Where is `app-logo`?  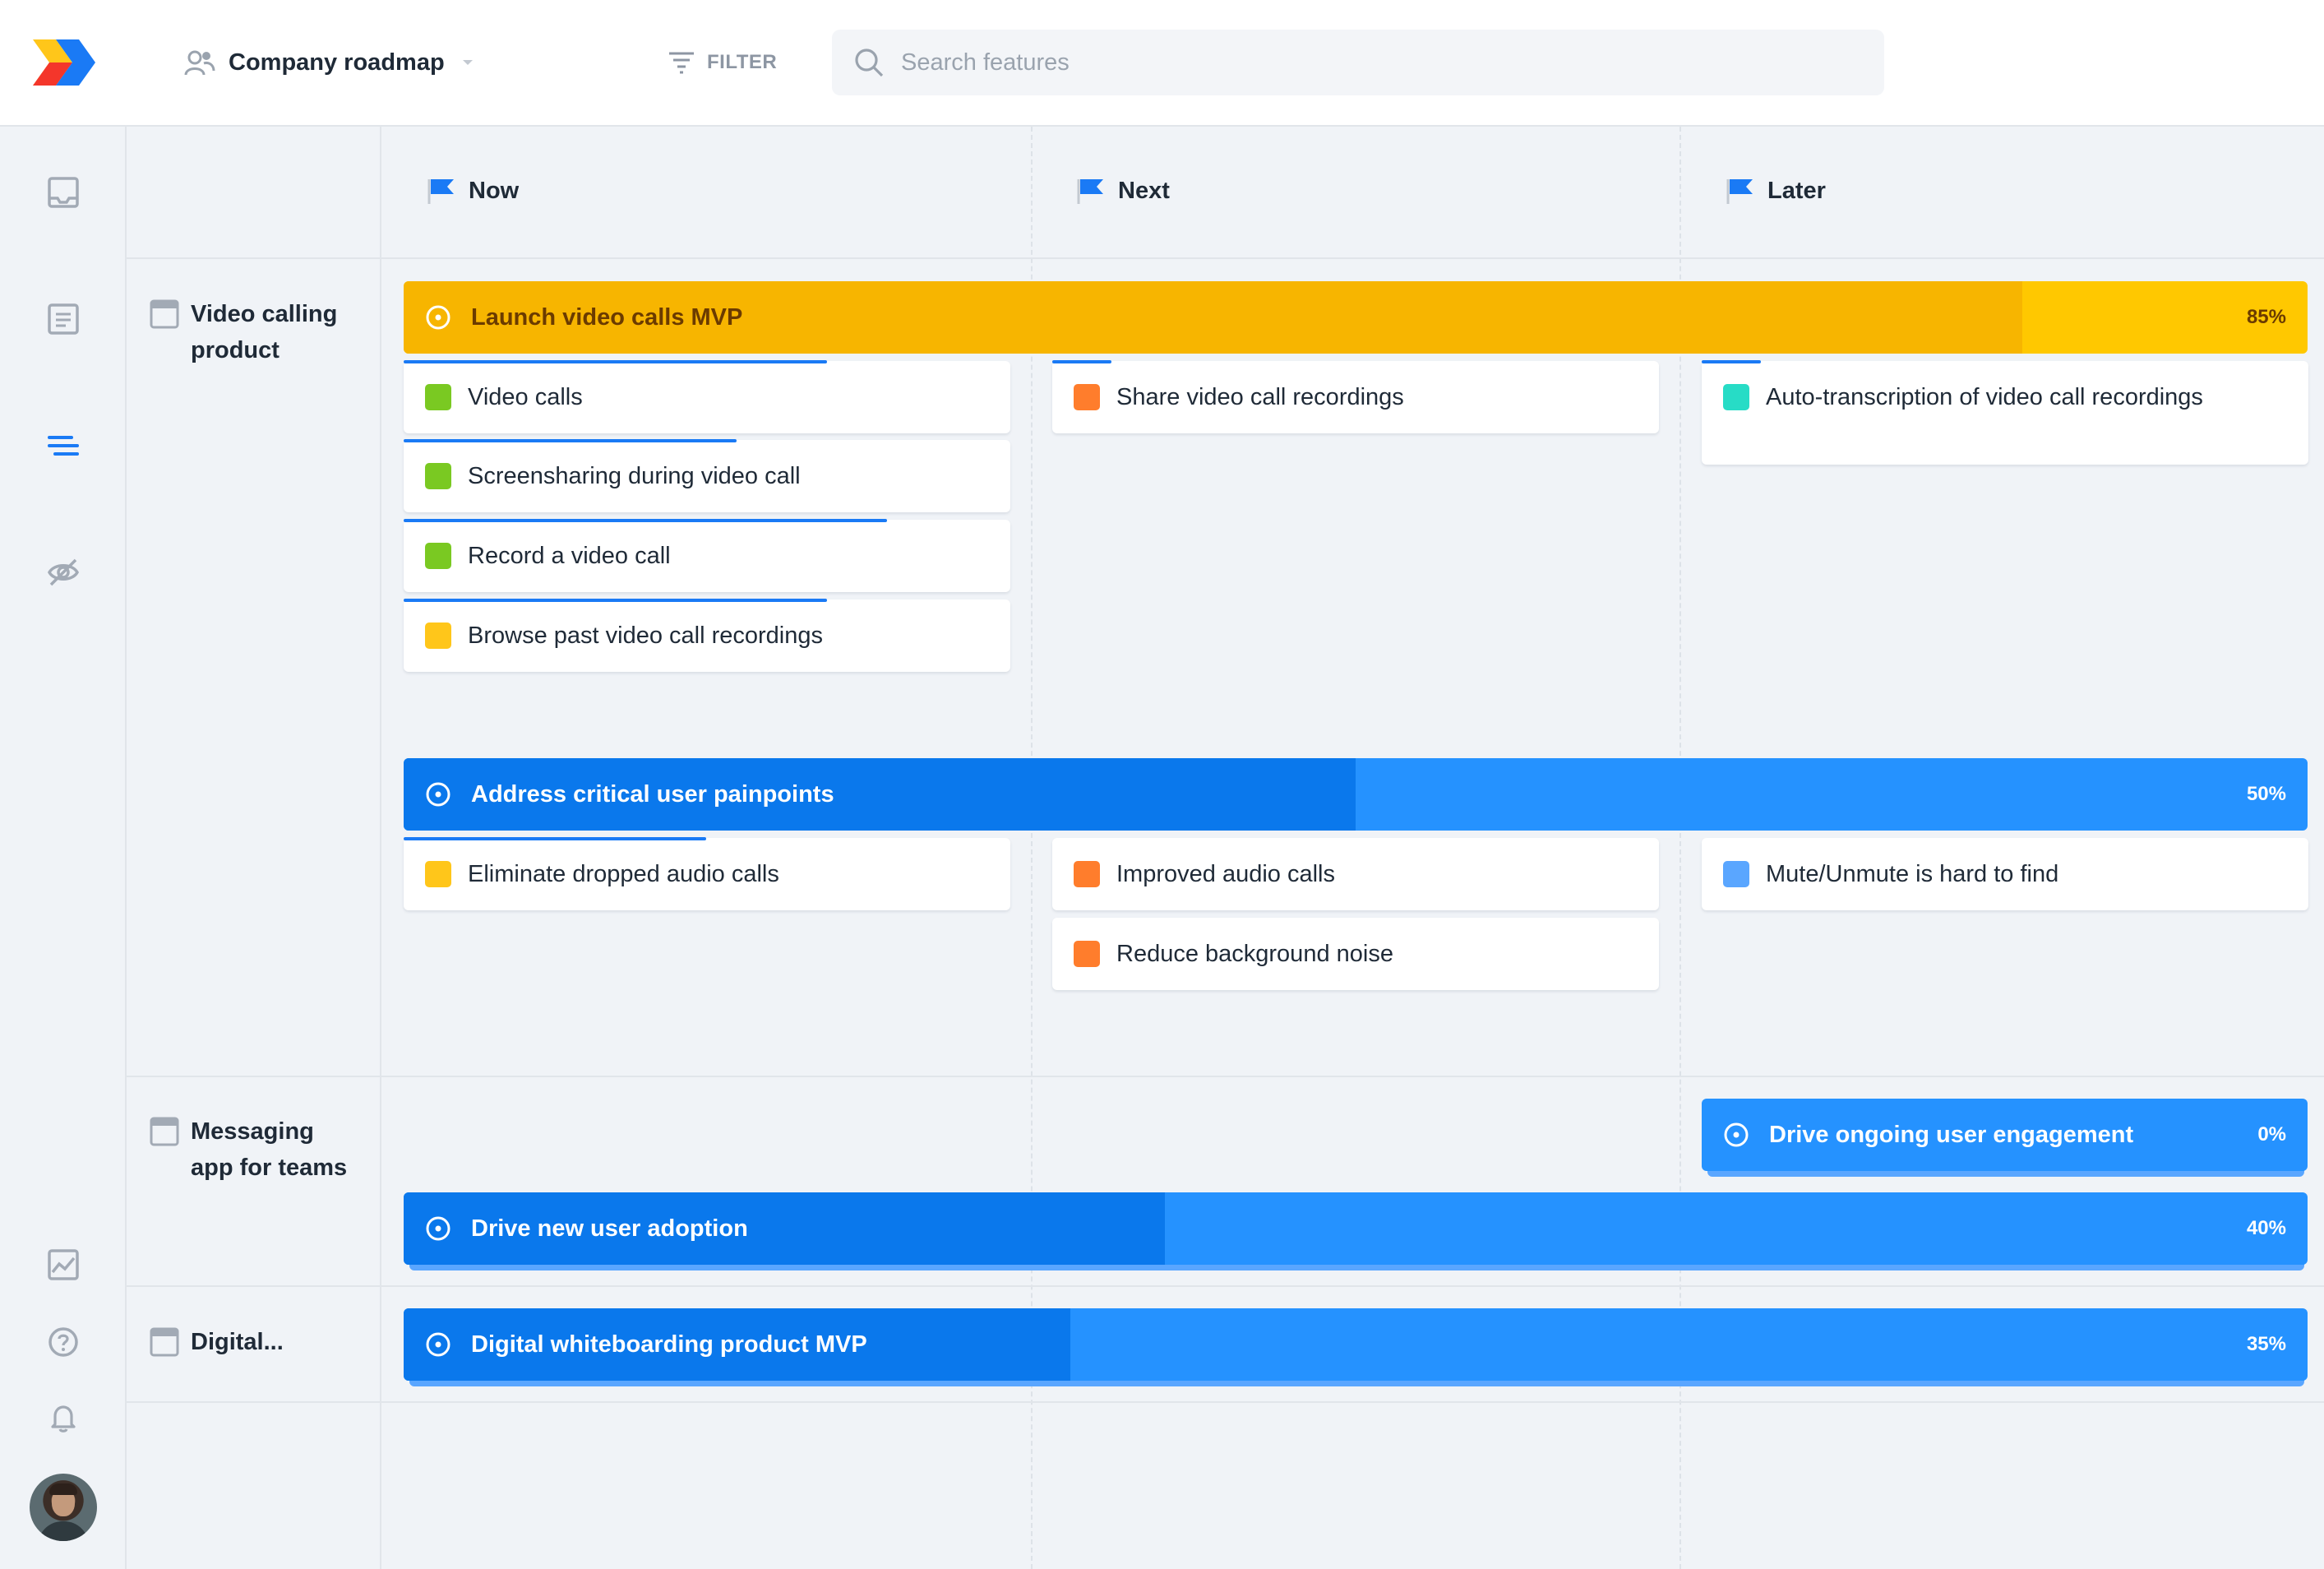 app-logo is located at coordinates (65, 63).